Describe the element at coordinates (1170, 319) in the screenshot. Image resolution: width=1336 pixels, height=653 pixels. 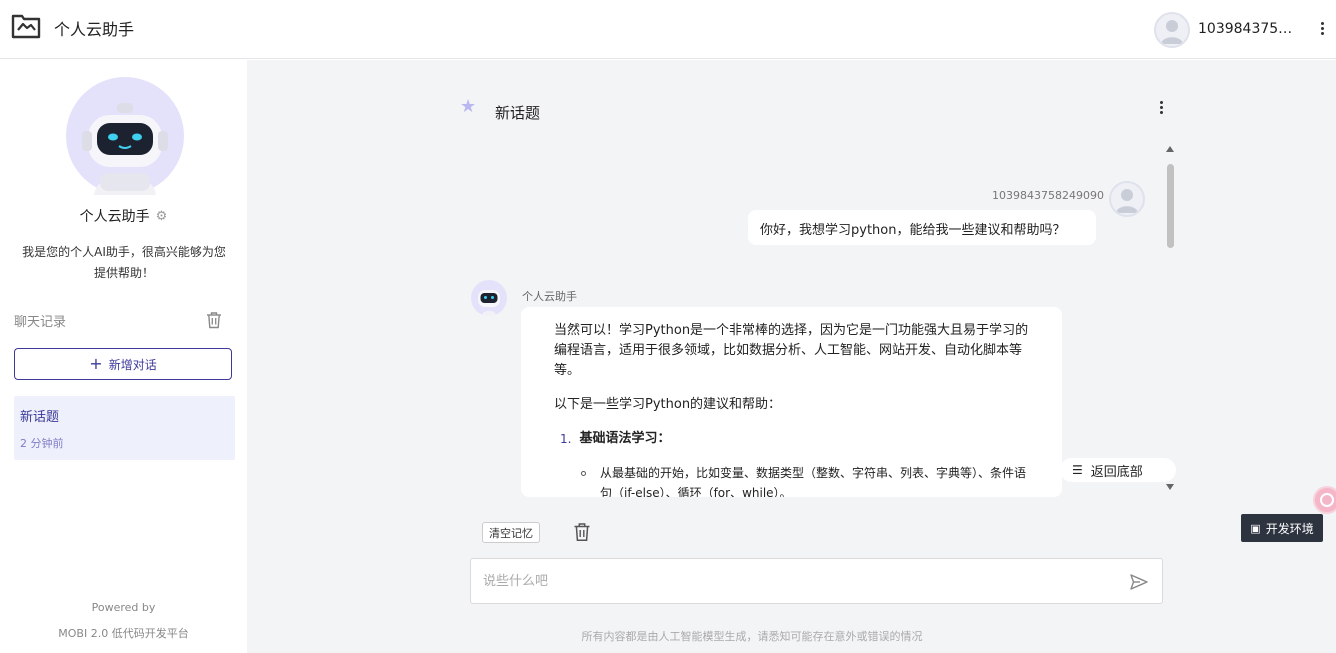
I see `chat-scrollbar` at that location.